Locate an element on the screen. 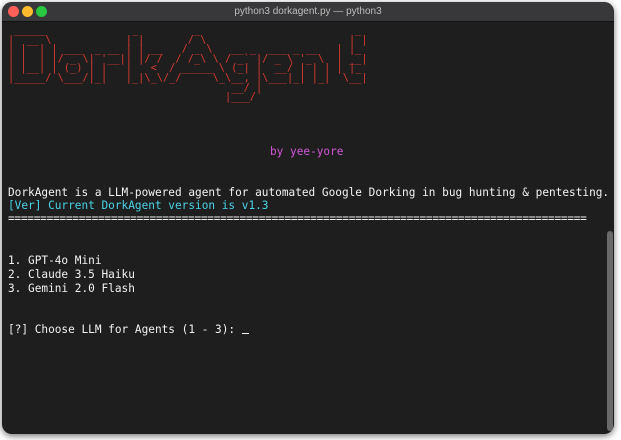  version-line: [Ver] Current DorkAgent version is v1.3 is located at coordinates (138, 205).